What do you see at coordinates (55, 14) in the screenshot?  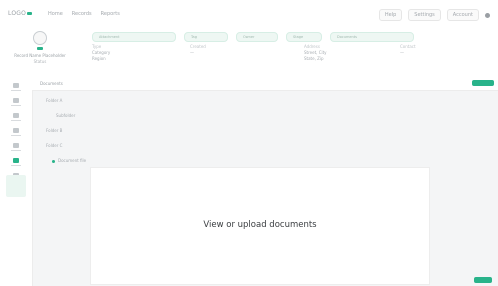 I see `top-nav-item: Home` at bounding box center [55, 14].